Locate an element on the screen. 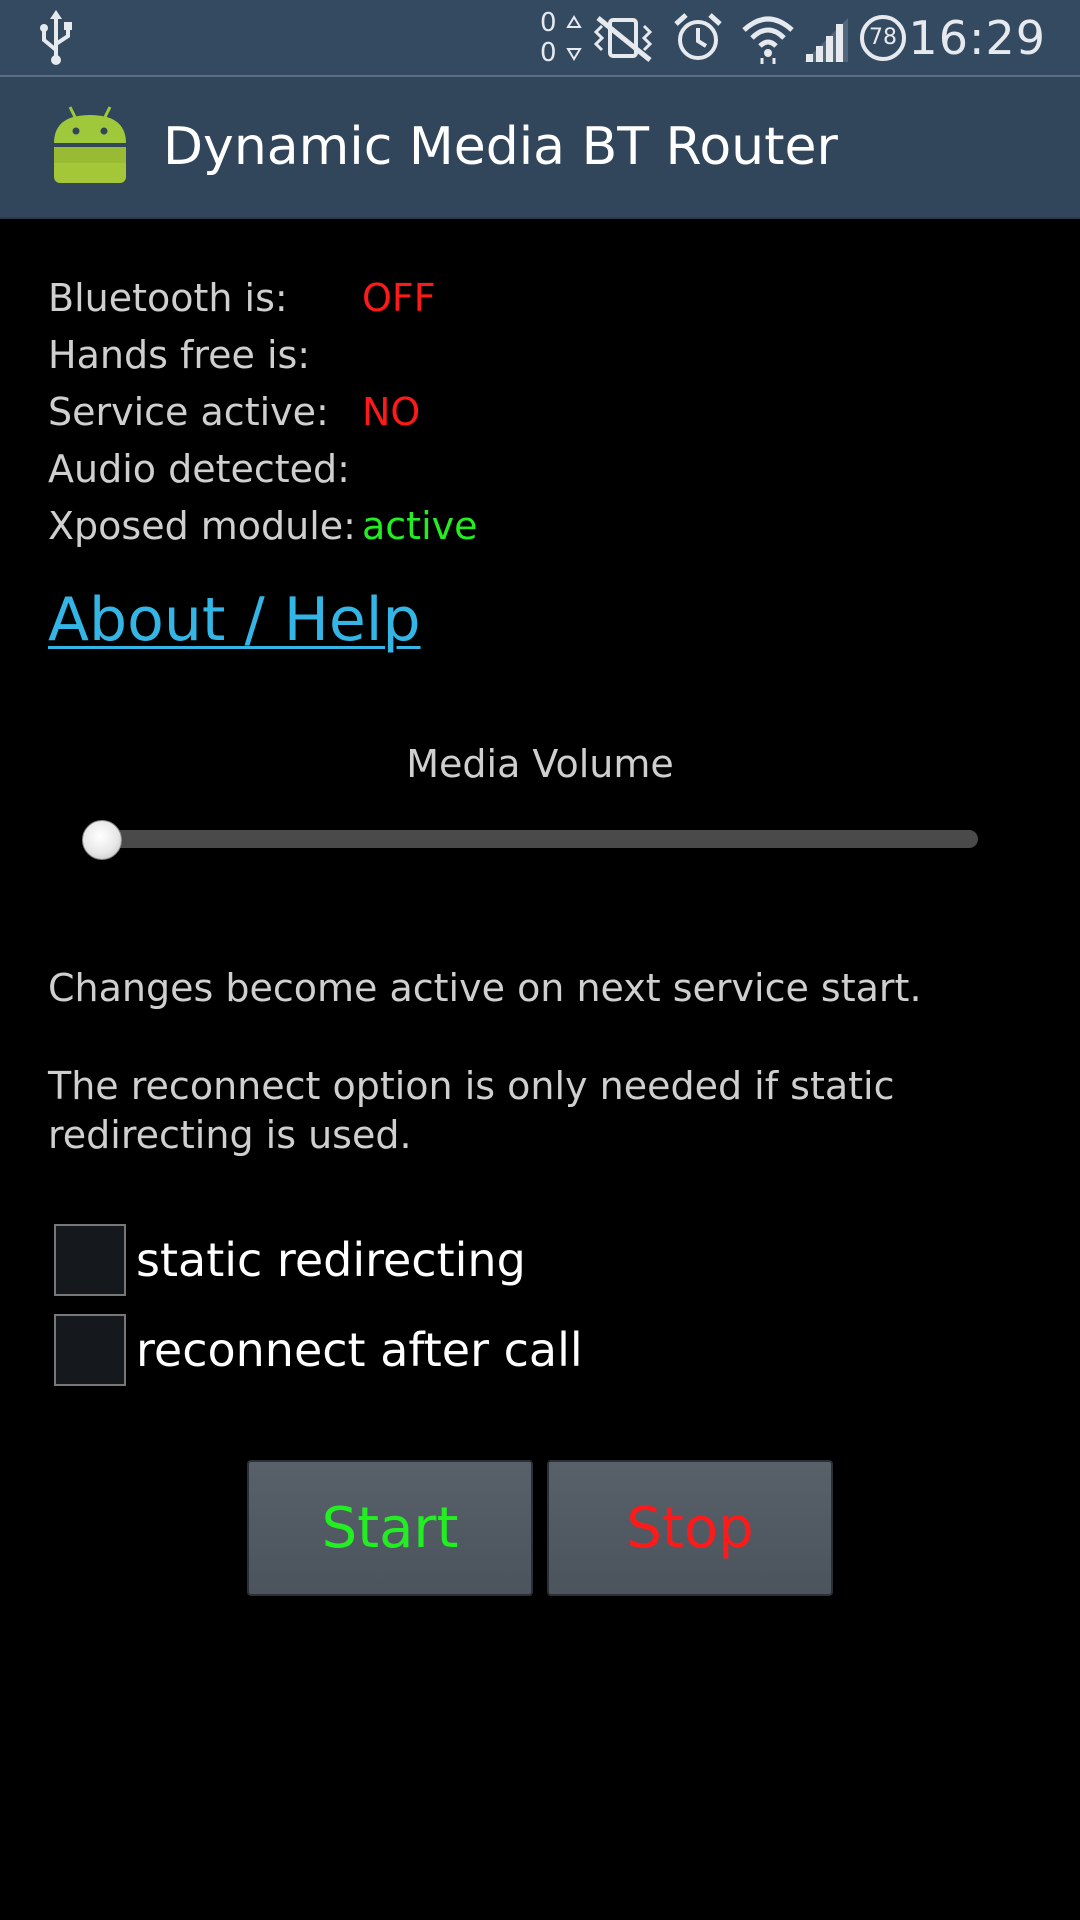 Image resolution: width=1080 pixels, height=1920 pixels. usb-icon is located at coordinates (56, 37).